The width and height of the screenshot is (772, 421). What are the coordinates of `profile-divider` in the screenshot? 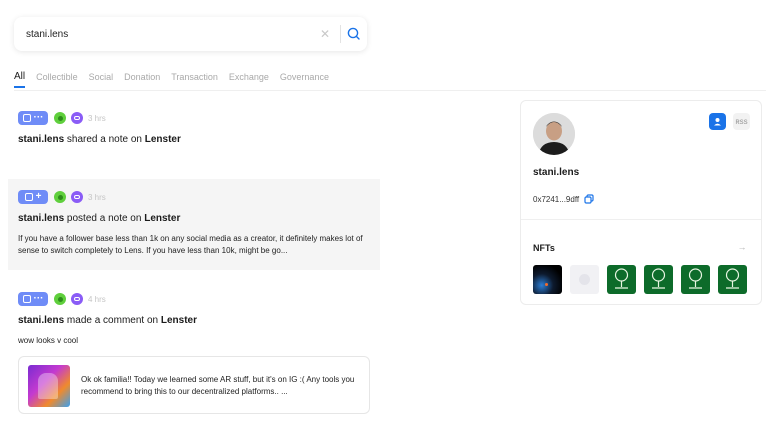 It's located at (641, 219).